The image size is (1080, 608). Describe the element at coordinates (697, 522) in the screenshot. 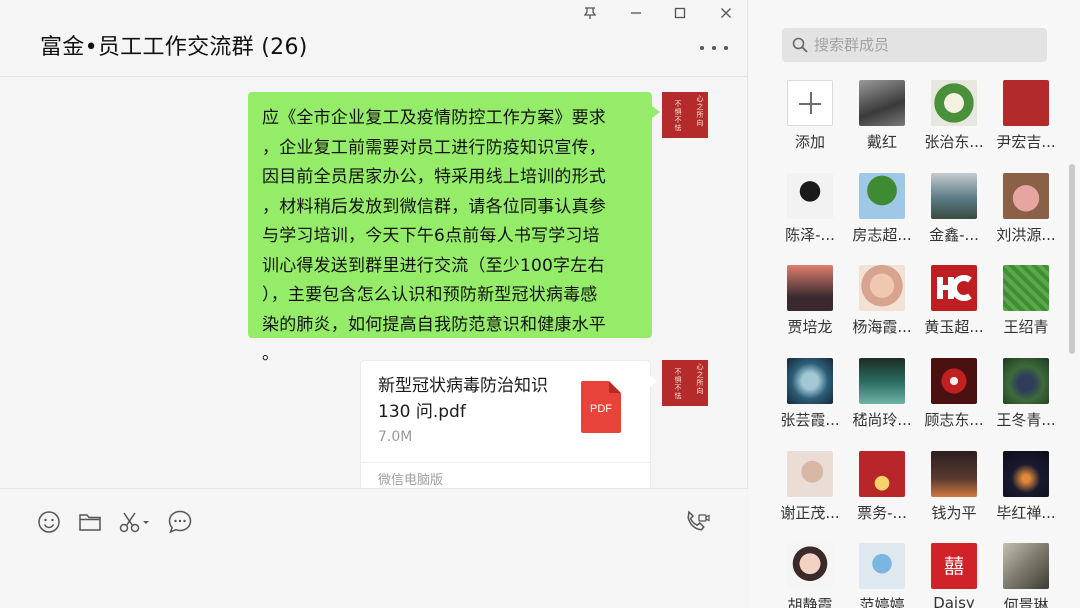

I see `video-call-icon` at that location.